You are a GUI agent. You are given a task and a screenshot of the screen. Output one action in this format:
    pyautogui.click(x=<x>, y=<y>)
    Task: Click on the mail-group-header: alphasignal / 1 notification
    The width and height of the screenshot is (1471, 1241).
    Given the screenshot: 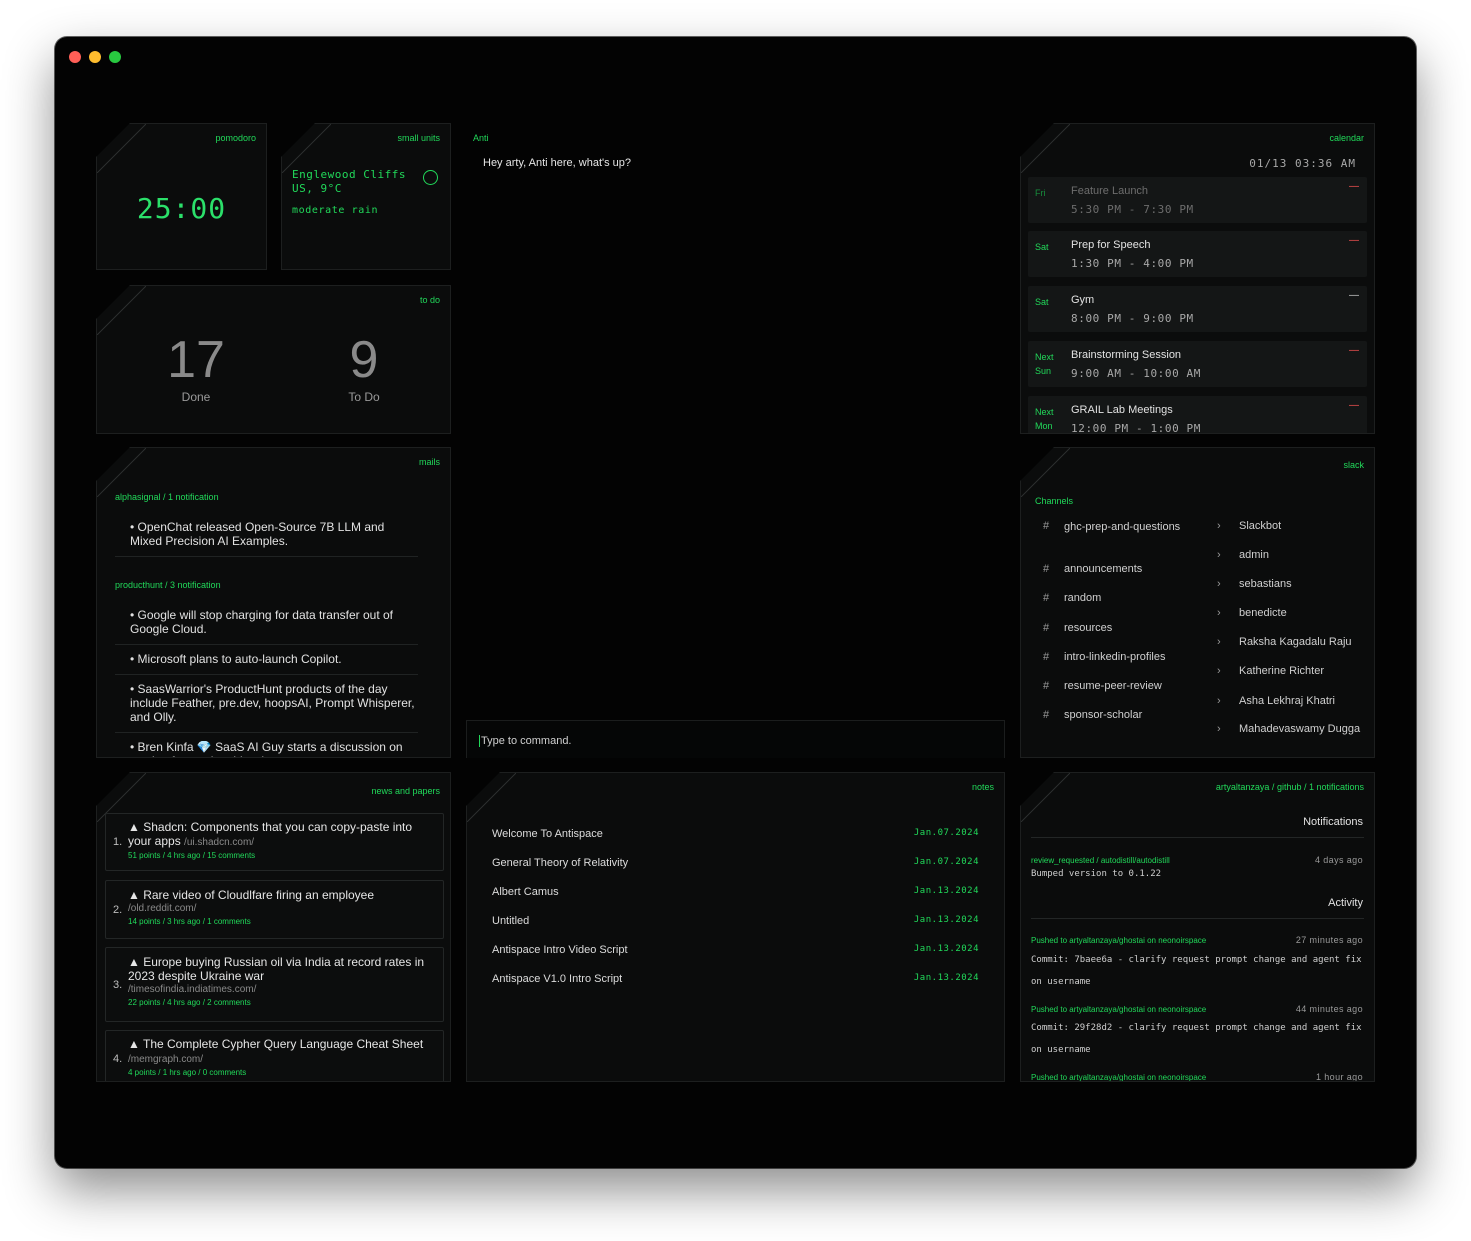 What is the action you would take?
    pyautogui.click(x=266, y=497)
    